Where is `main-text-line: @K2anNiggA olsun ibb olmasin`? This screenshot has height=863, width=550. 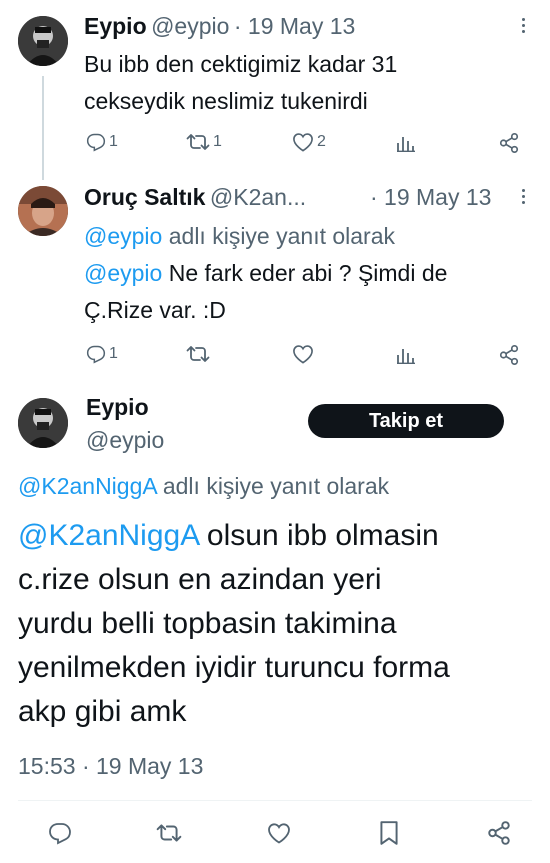 main-text-line: @K2anNiggA olsun ibb olmasin is located at coordinates (234, 536).